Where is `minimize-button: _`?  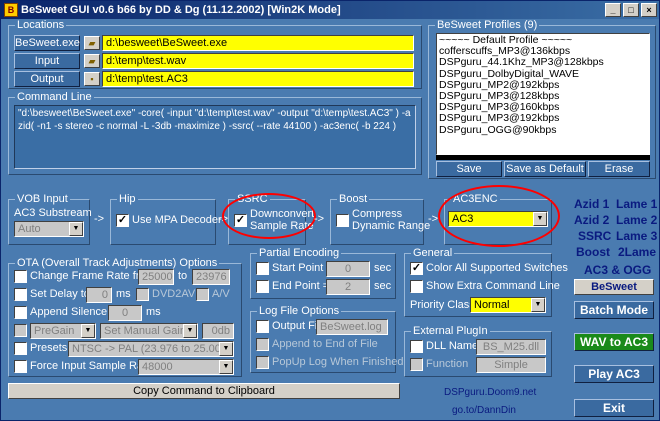 minimize-button: _ is located at coordinates (613, 10).